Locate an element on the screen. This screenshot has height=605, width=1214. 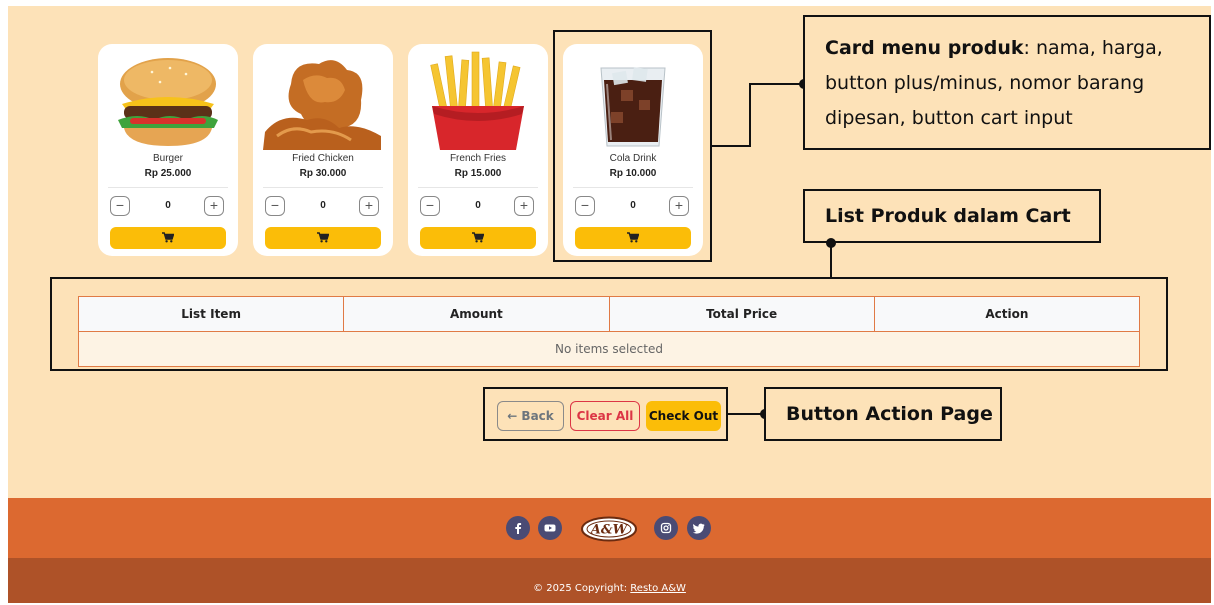
copyright-prefix: © 2025 Copyright: is located at coordinates (582, 588).